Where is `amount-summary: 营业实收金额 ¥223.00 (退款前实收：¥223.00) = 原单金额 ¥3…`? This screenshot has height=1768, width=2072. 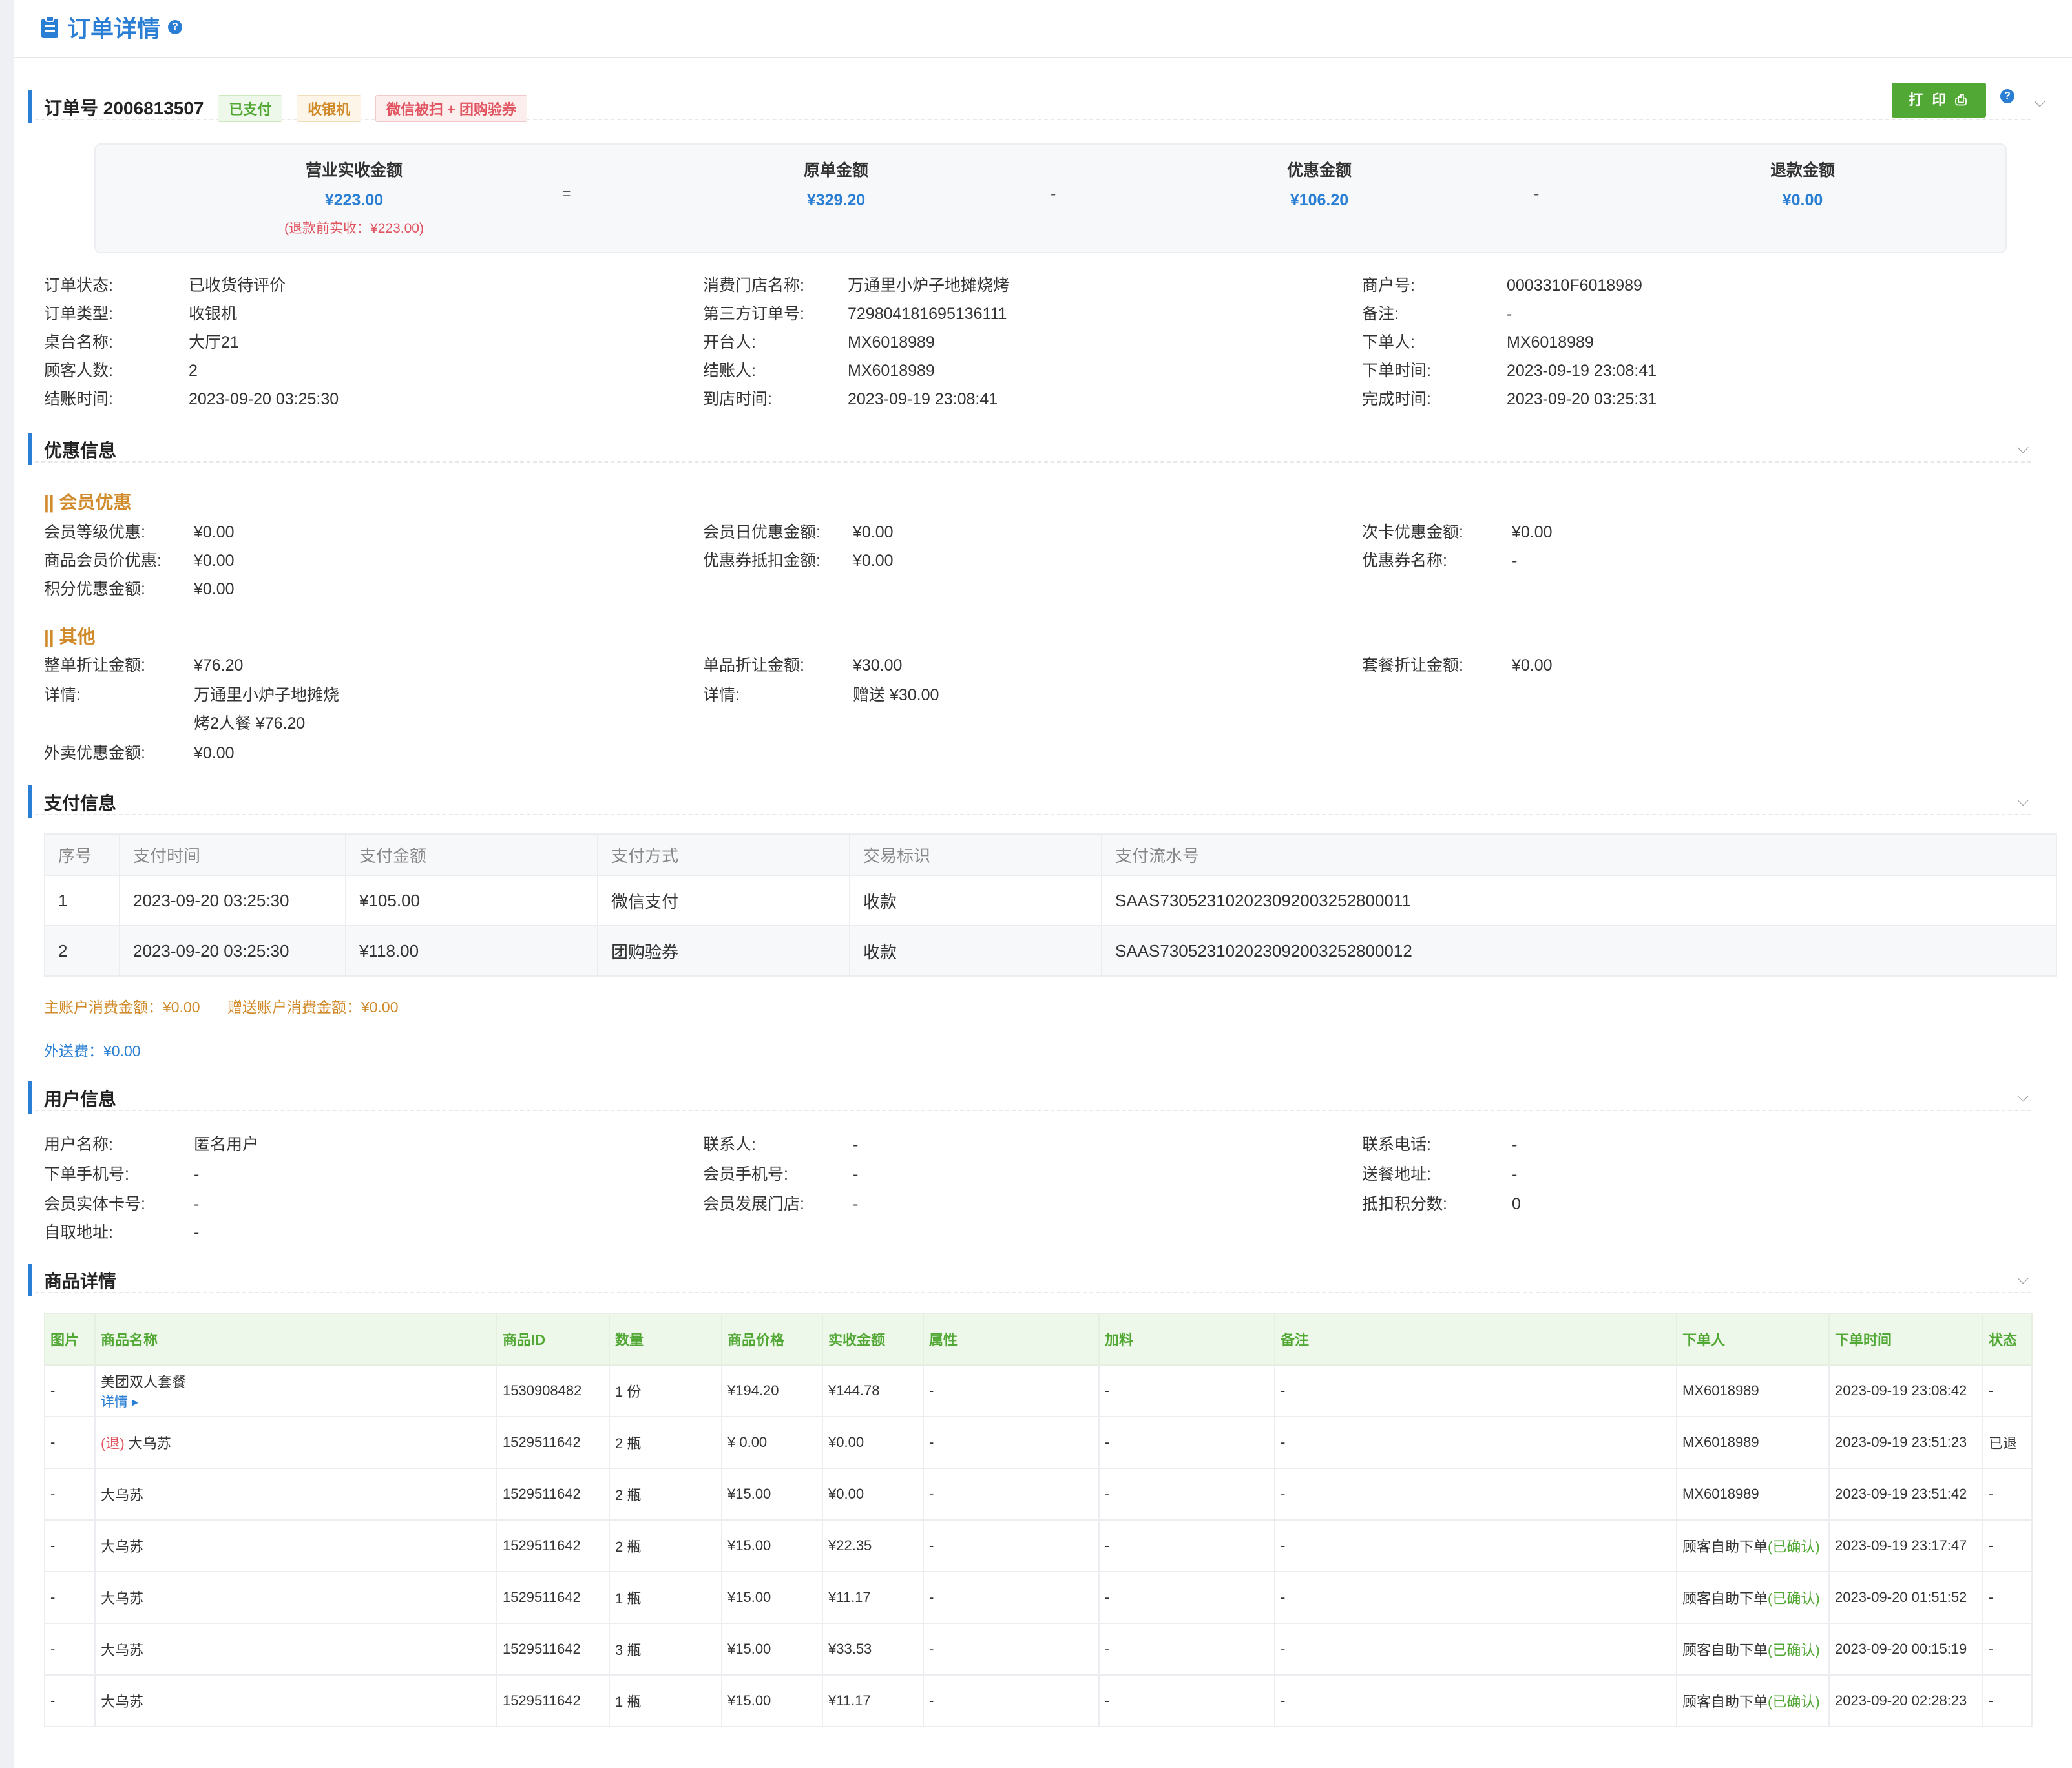 amount-summary: 营业实收金额 ¥223.00 (退款前实收：¥223.00) = 原单金额 ¥3… is located at coordinates (1050, 198).